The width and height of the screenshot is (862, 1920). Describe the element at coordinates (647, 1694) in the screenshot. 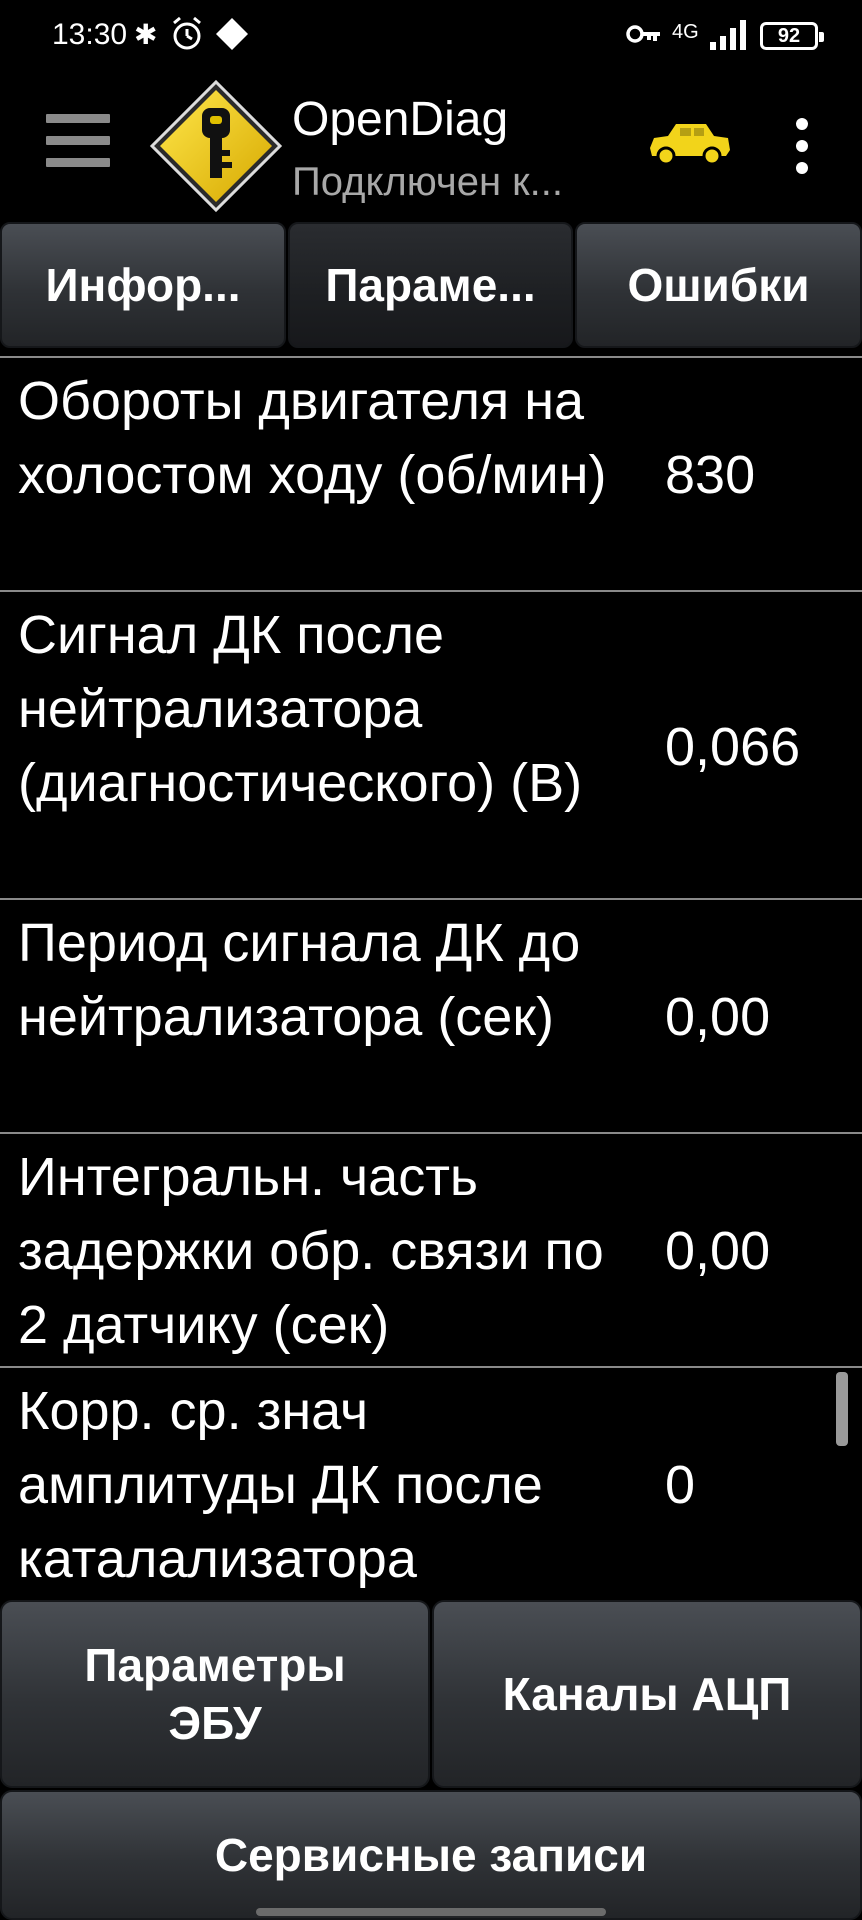

I see `adc-channels-button: Каналы АЦП` at that location.